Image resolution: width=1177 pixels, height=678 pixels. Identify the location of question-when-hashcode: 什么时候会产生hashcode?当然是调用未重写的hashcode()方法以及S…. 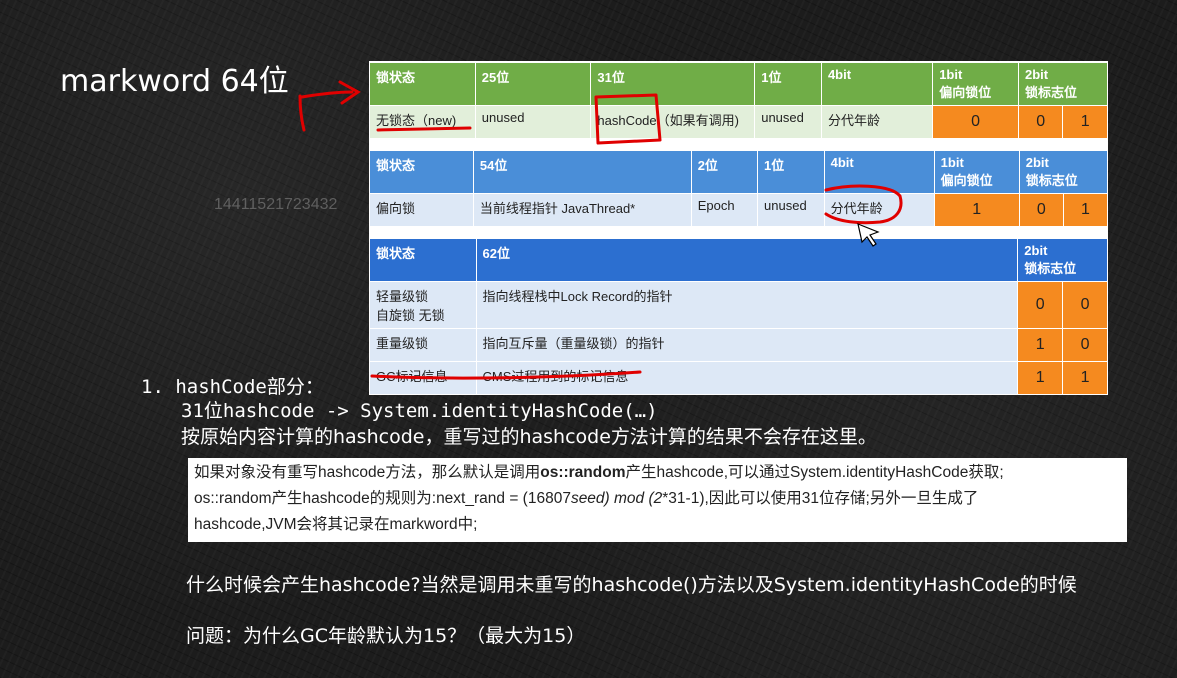
(631, 585).